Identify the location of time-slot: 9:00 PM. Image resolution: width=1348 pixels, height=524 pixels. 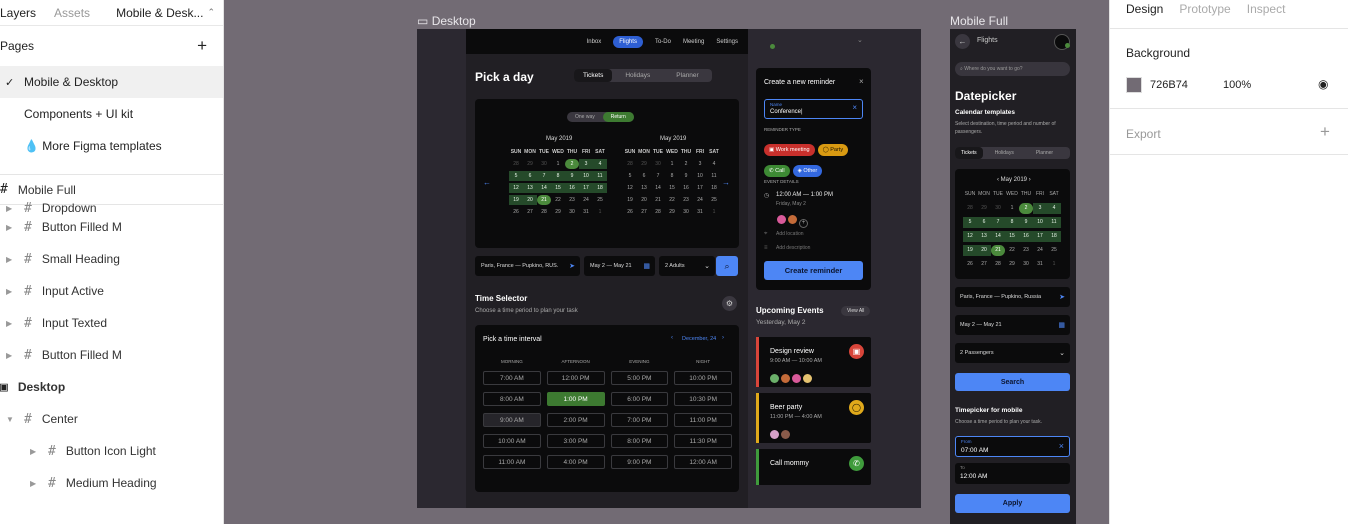
(639, 462).